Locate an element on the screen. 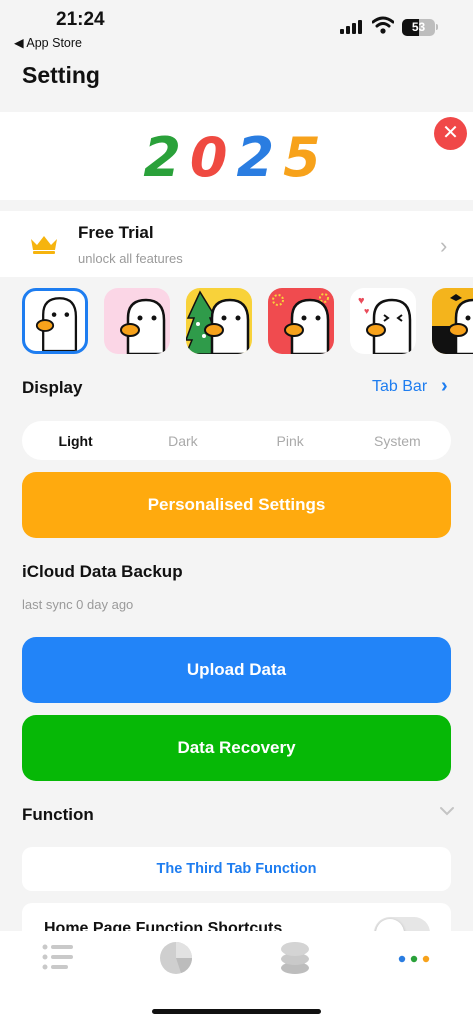 The height and width of the screenshot is (1023, 473). clock: 21:24 is located at coordinates (80, 19).